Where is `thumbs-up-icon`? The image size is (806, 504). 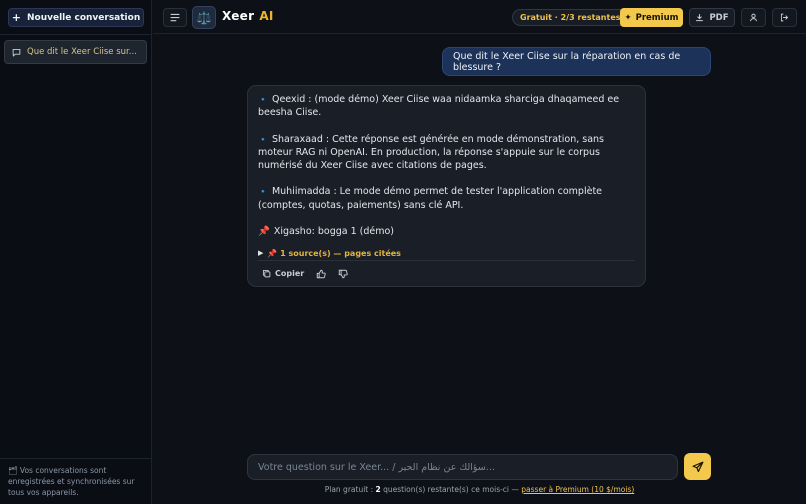 thumbs-up-icon is located at coordinates (321, 274).